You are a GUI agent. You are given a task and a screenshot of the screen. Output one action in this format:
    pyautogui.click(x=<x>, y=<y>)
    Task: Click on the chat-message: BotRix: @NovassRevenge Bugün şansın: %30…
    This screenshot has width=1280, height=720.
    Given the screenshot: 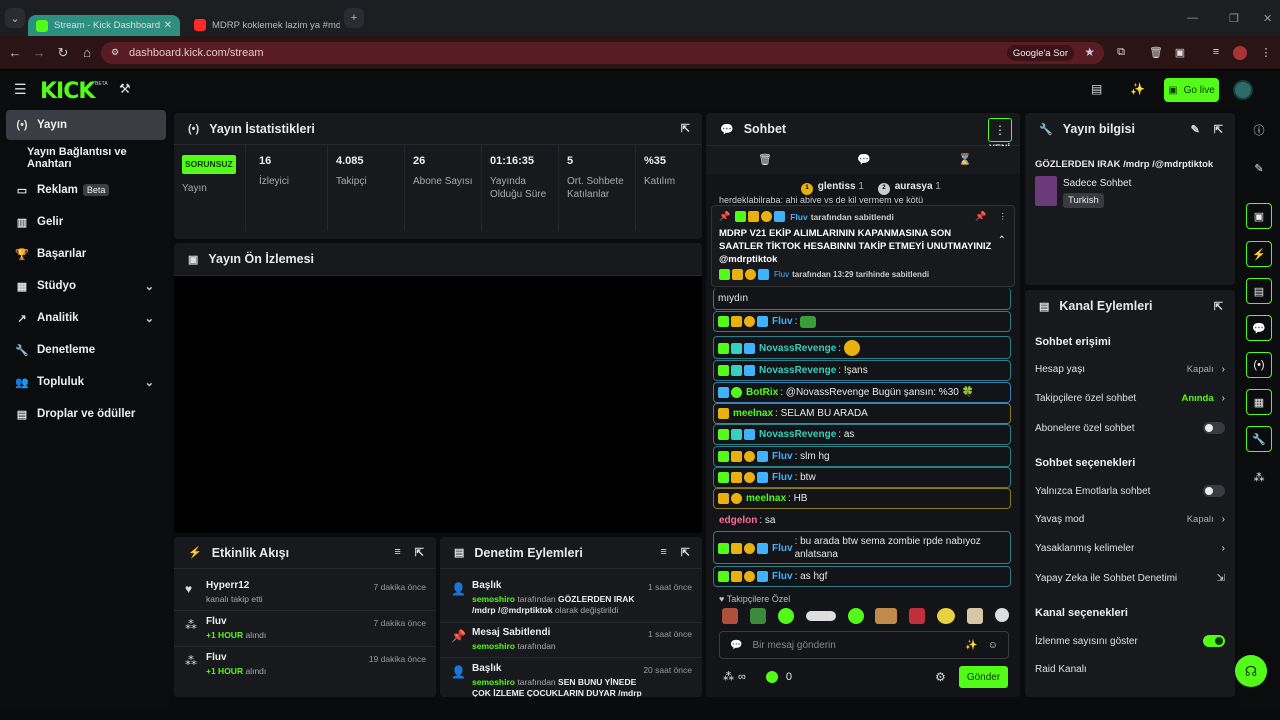 What is the action you would take?
    pyautogui.click(x=862, y=392)
    